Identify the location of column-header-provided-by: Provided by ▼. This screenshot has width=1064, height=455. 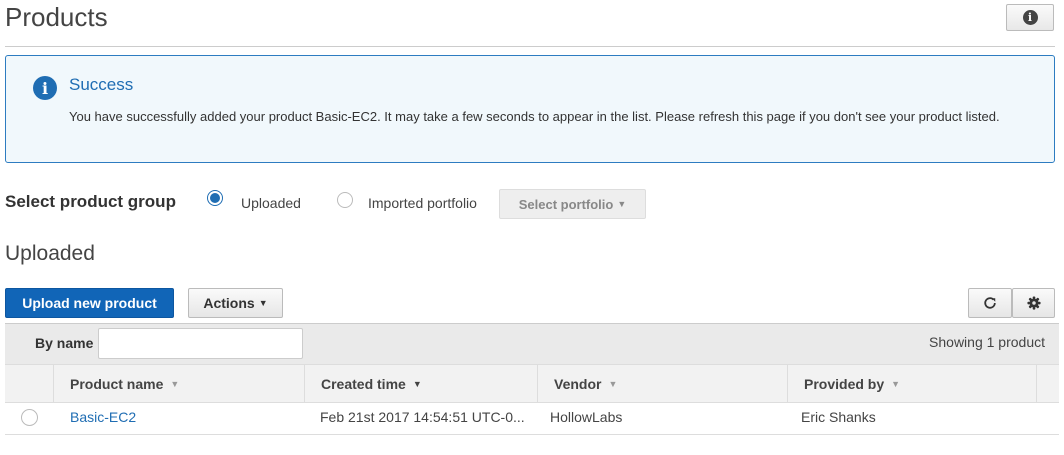
(911, 384).